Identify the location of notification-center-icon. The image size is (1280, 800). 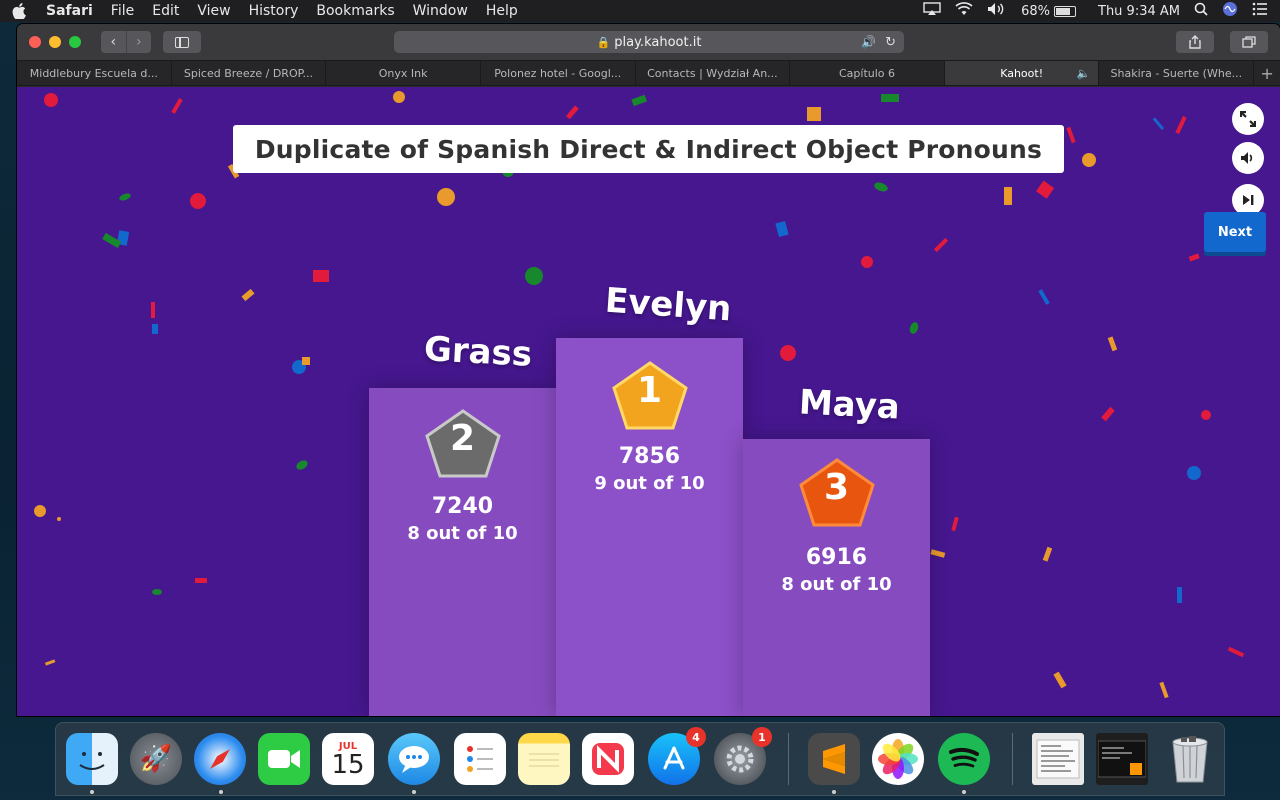
(1260, 11).